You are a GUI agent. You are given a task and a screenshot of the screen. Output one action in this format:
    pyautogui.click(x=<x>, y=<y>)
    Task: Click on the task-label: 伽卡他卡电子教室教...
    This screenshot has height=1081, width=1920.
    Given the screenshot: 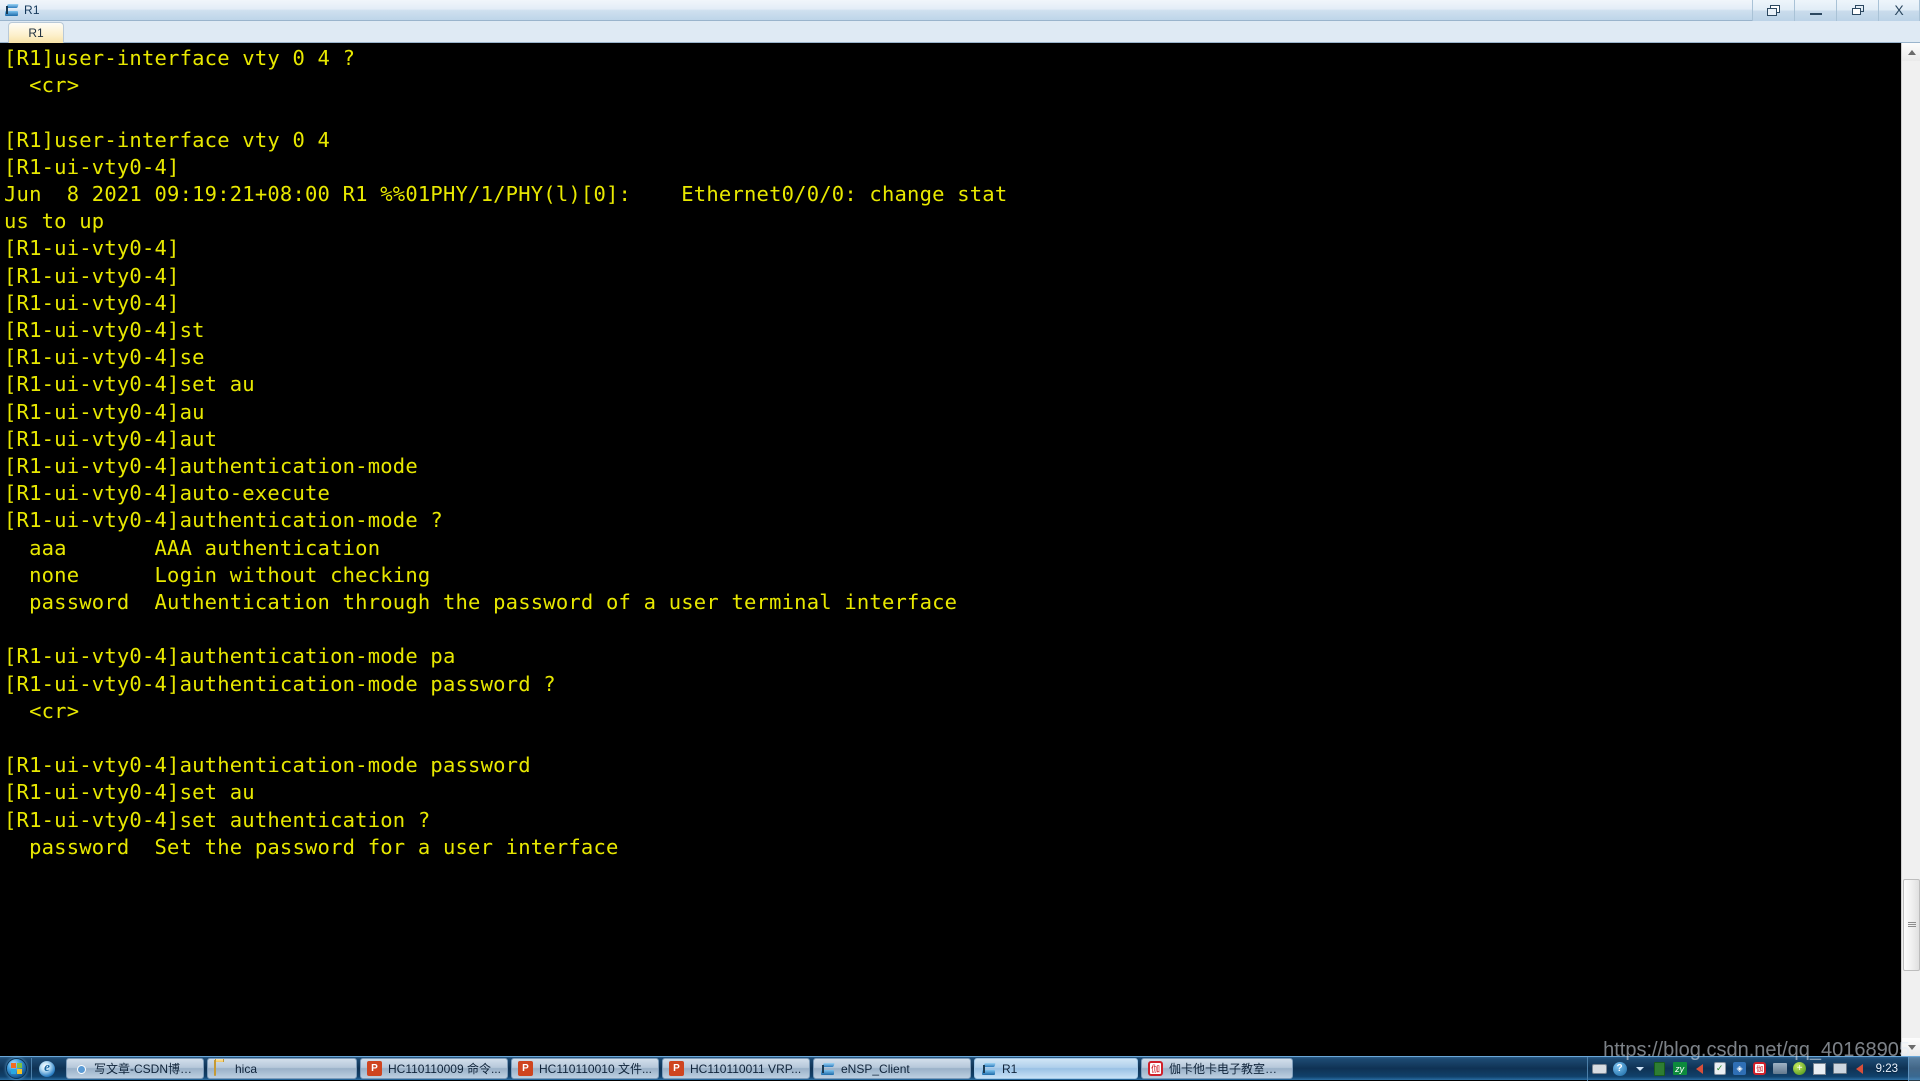 What is the action you would take?
    pyautogui.click(x=1227, y=1068)
    